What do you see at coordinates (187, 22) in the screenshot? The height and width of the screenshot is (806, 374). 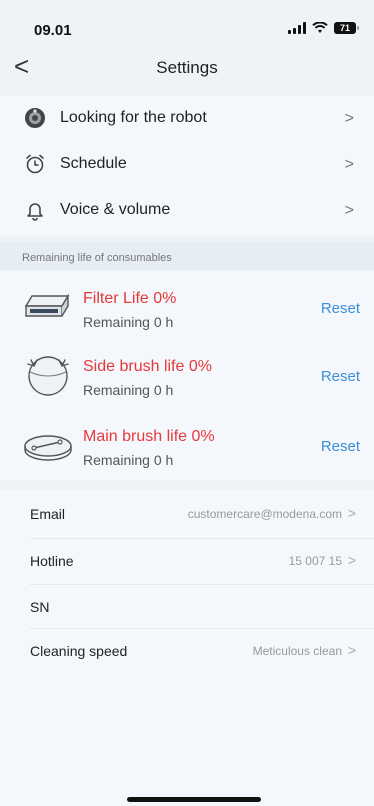 I see `status-bar: 09.01 71` at bounding box center [187, 22].